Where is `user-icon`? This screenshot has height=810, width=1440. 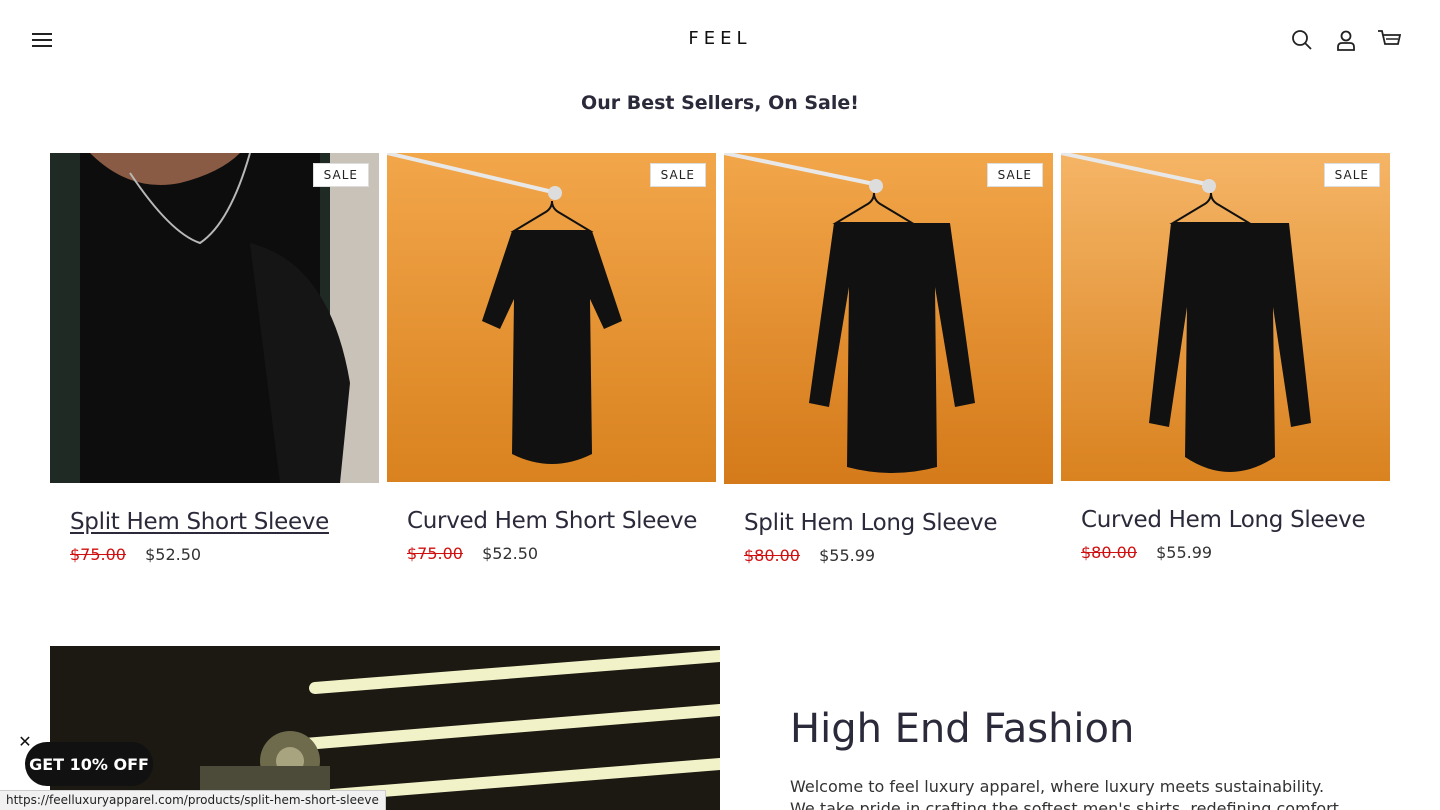
user-icon is located at coordinates (1346, 40).